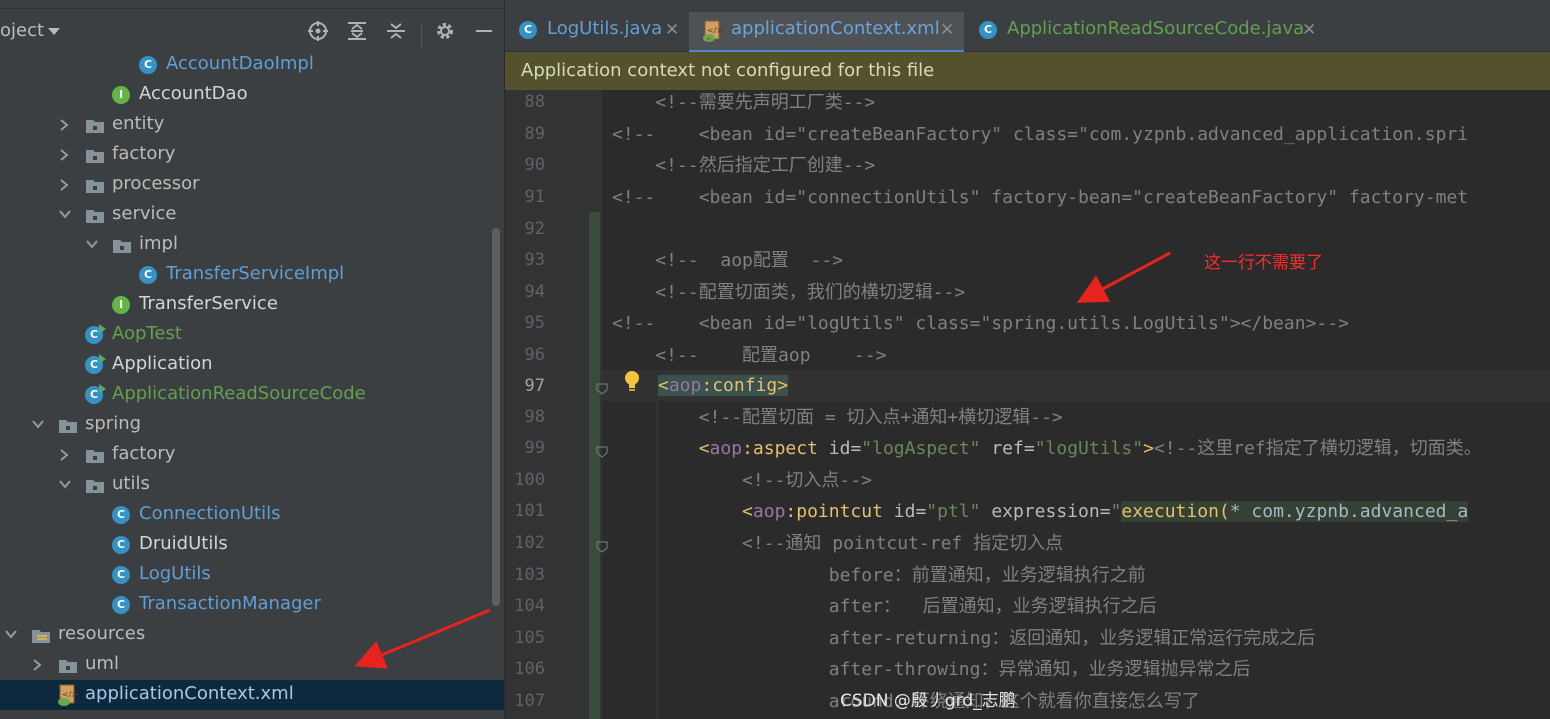 This screenshot has height=719, width=1550. I want to click on project-scrollbar, so click(496, 417).